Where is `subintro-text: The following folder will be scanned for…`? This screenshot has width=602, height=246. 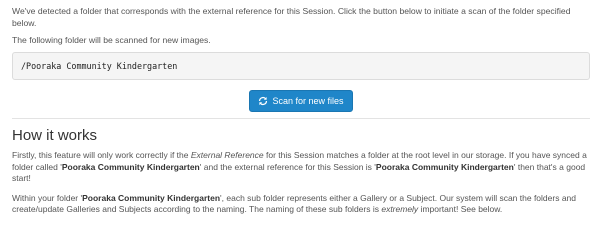 subintro-text: The following folder will be scanned for… is located at coordinates (111, 40).